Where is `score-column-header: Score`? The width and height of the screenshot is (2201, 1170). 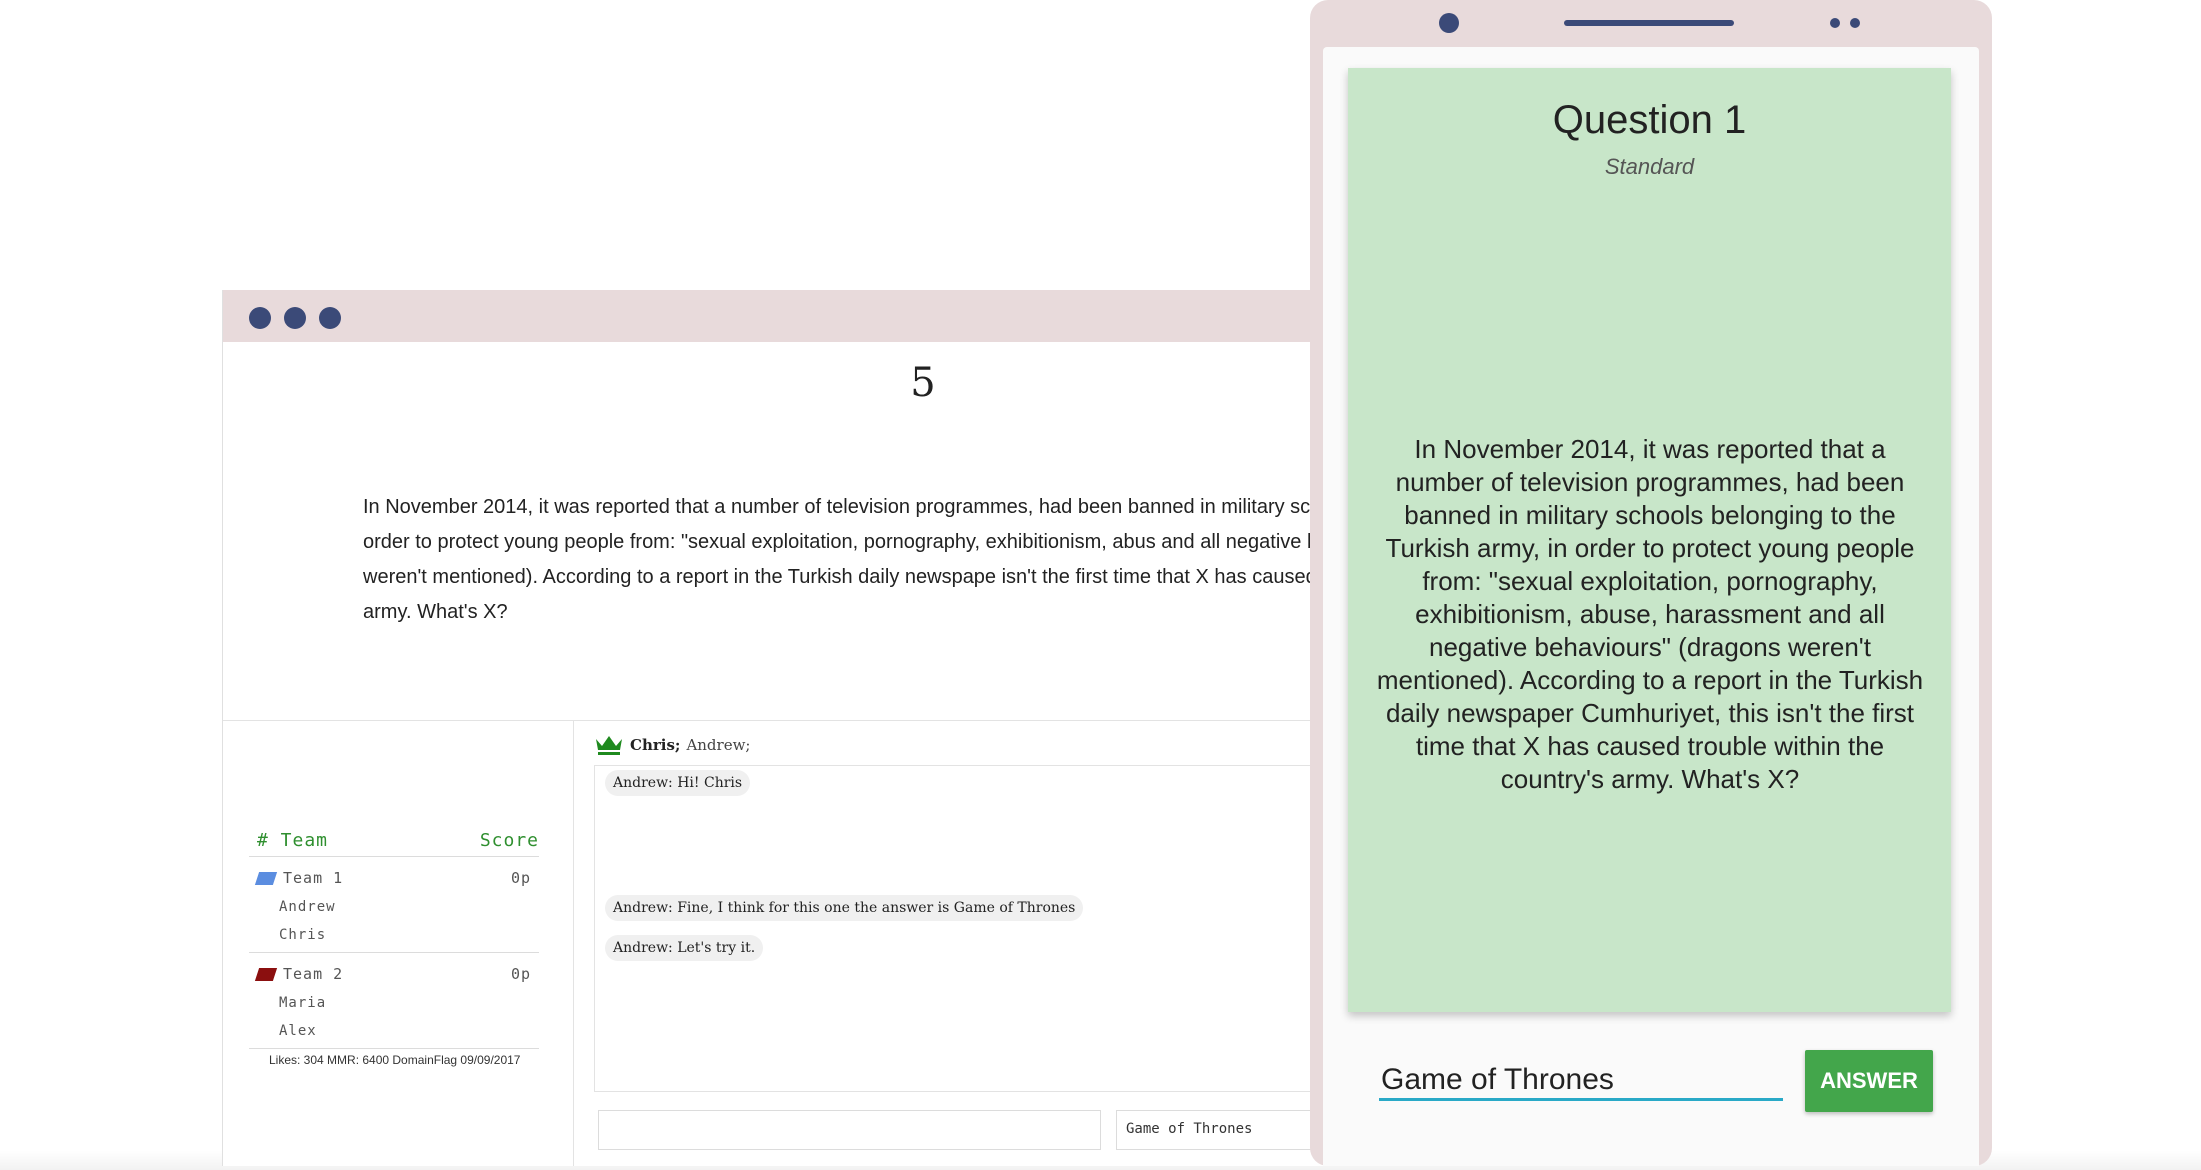
score-column-header: Score is located at coordinates (509, 840).